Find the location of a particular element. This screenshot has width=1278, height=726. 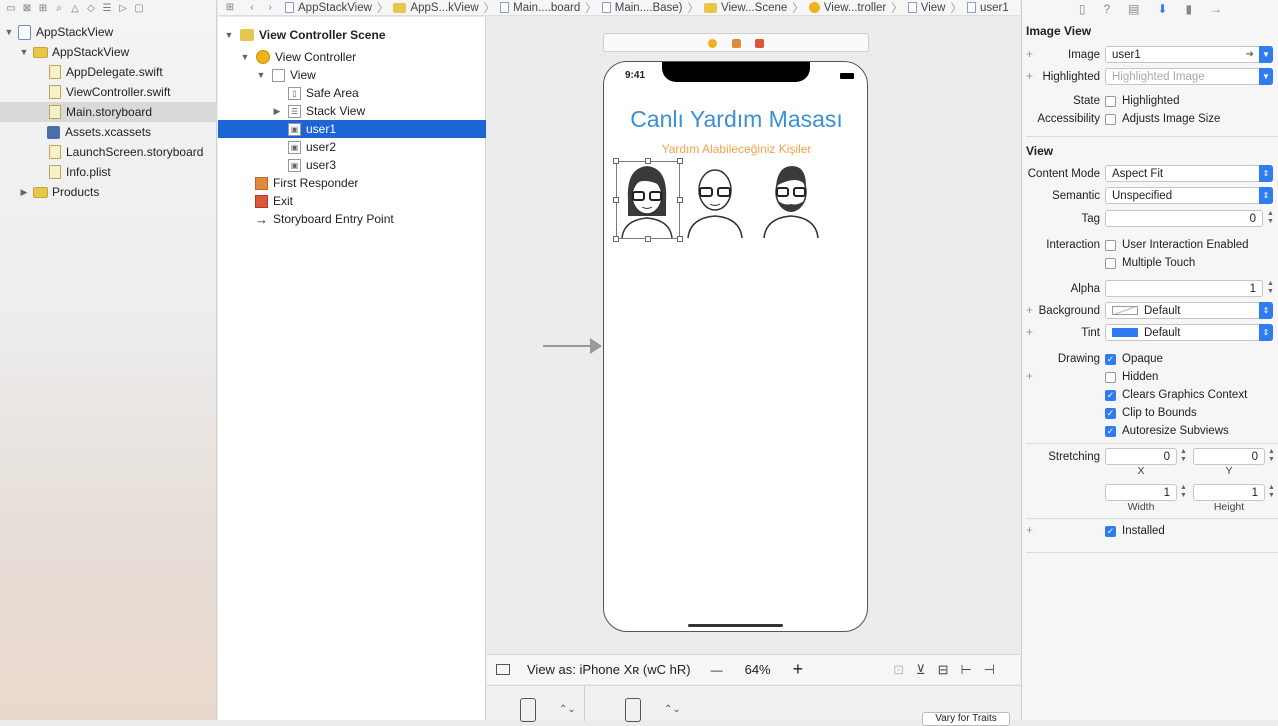

stretch-height-stepper: ▲ ▼ is located at coordinates (1271, 492).